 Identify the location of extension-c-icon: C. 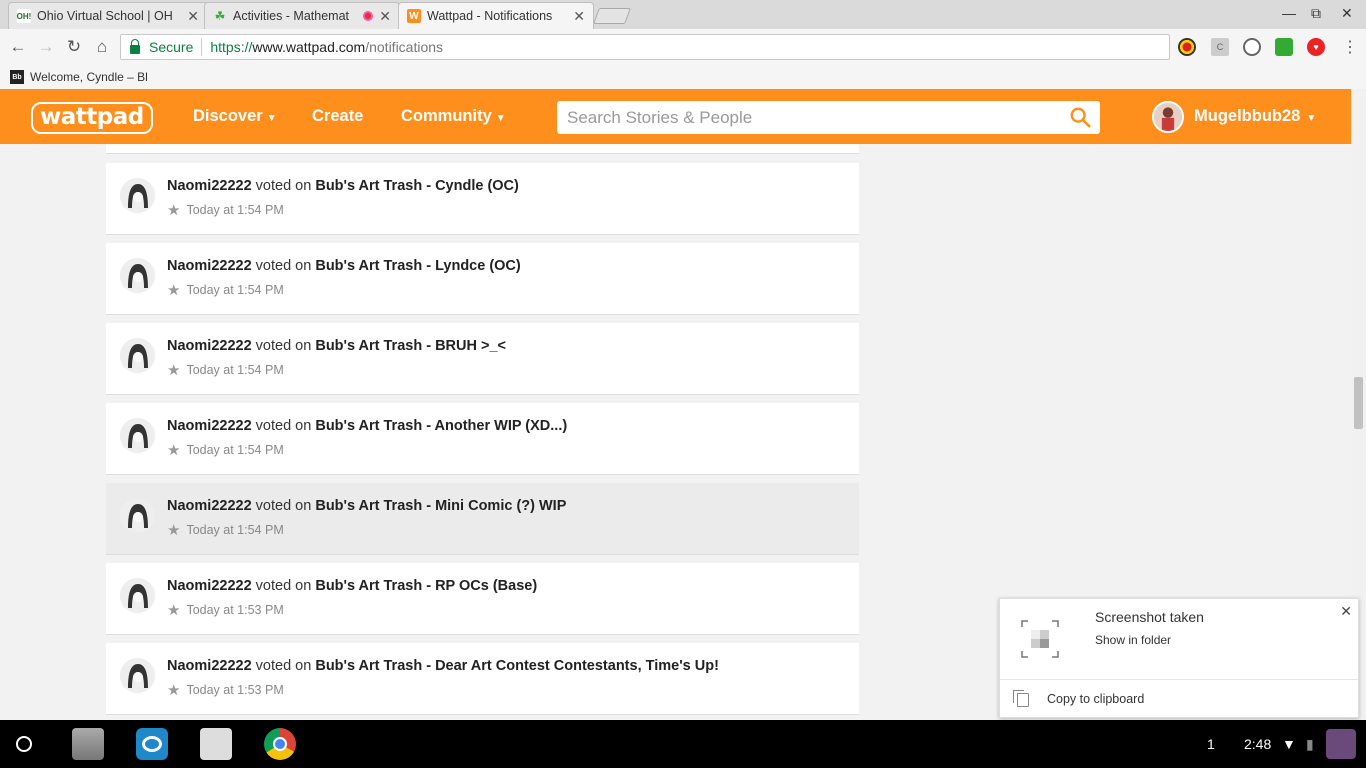
(1220, 47).